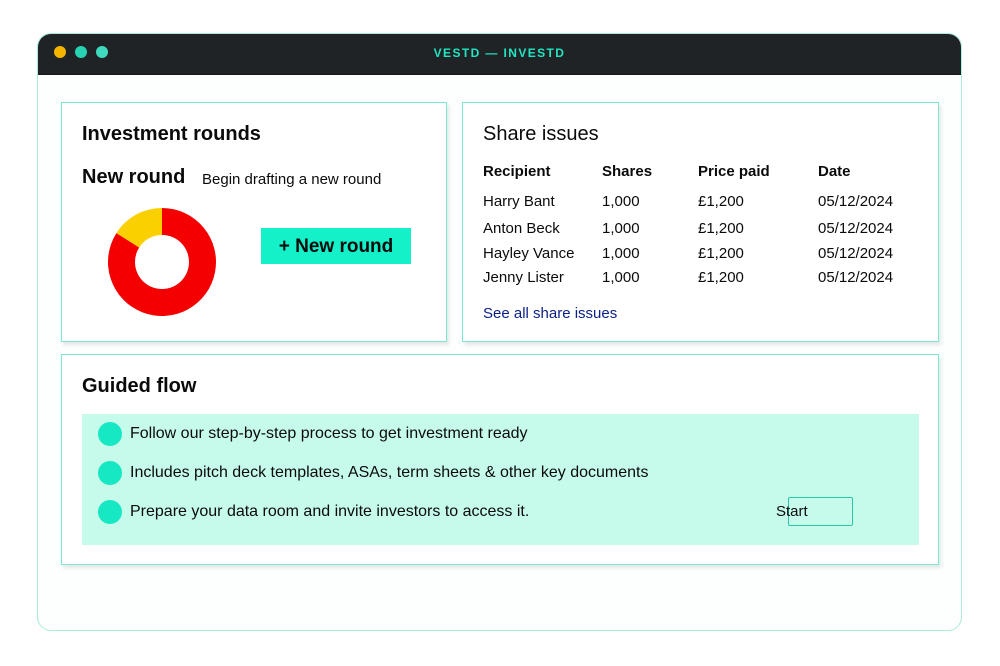 The image size is (1000, 666). Describe the element at coordinates (292, 179) in the screenshot. I see `new-round-subtitle: Begin drafting a new round` at that location.